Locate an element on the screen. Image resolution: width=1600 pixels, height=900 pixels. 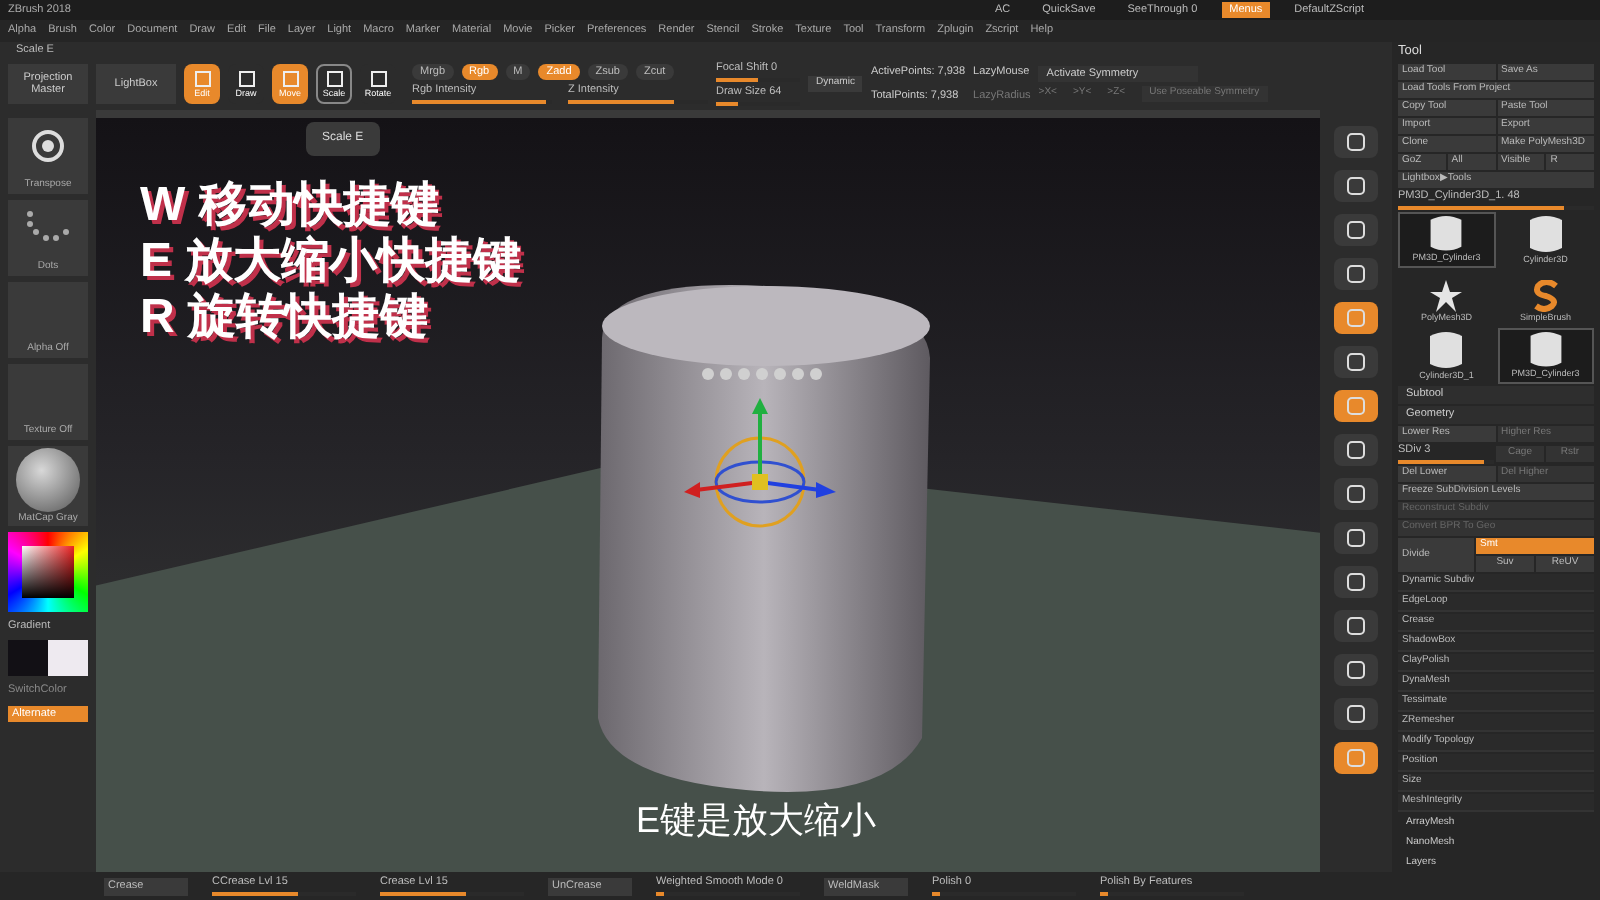
primary-color-swatch is located at coordinates (28, 658).